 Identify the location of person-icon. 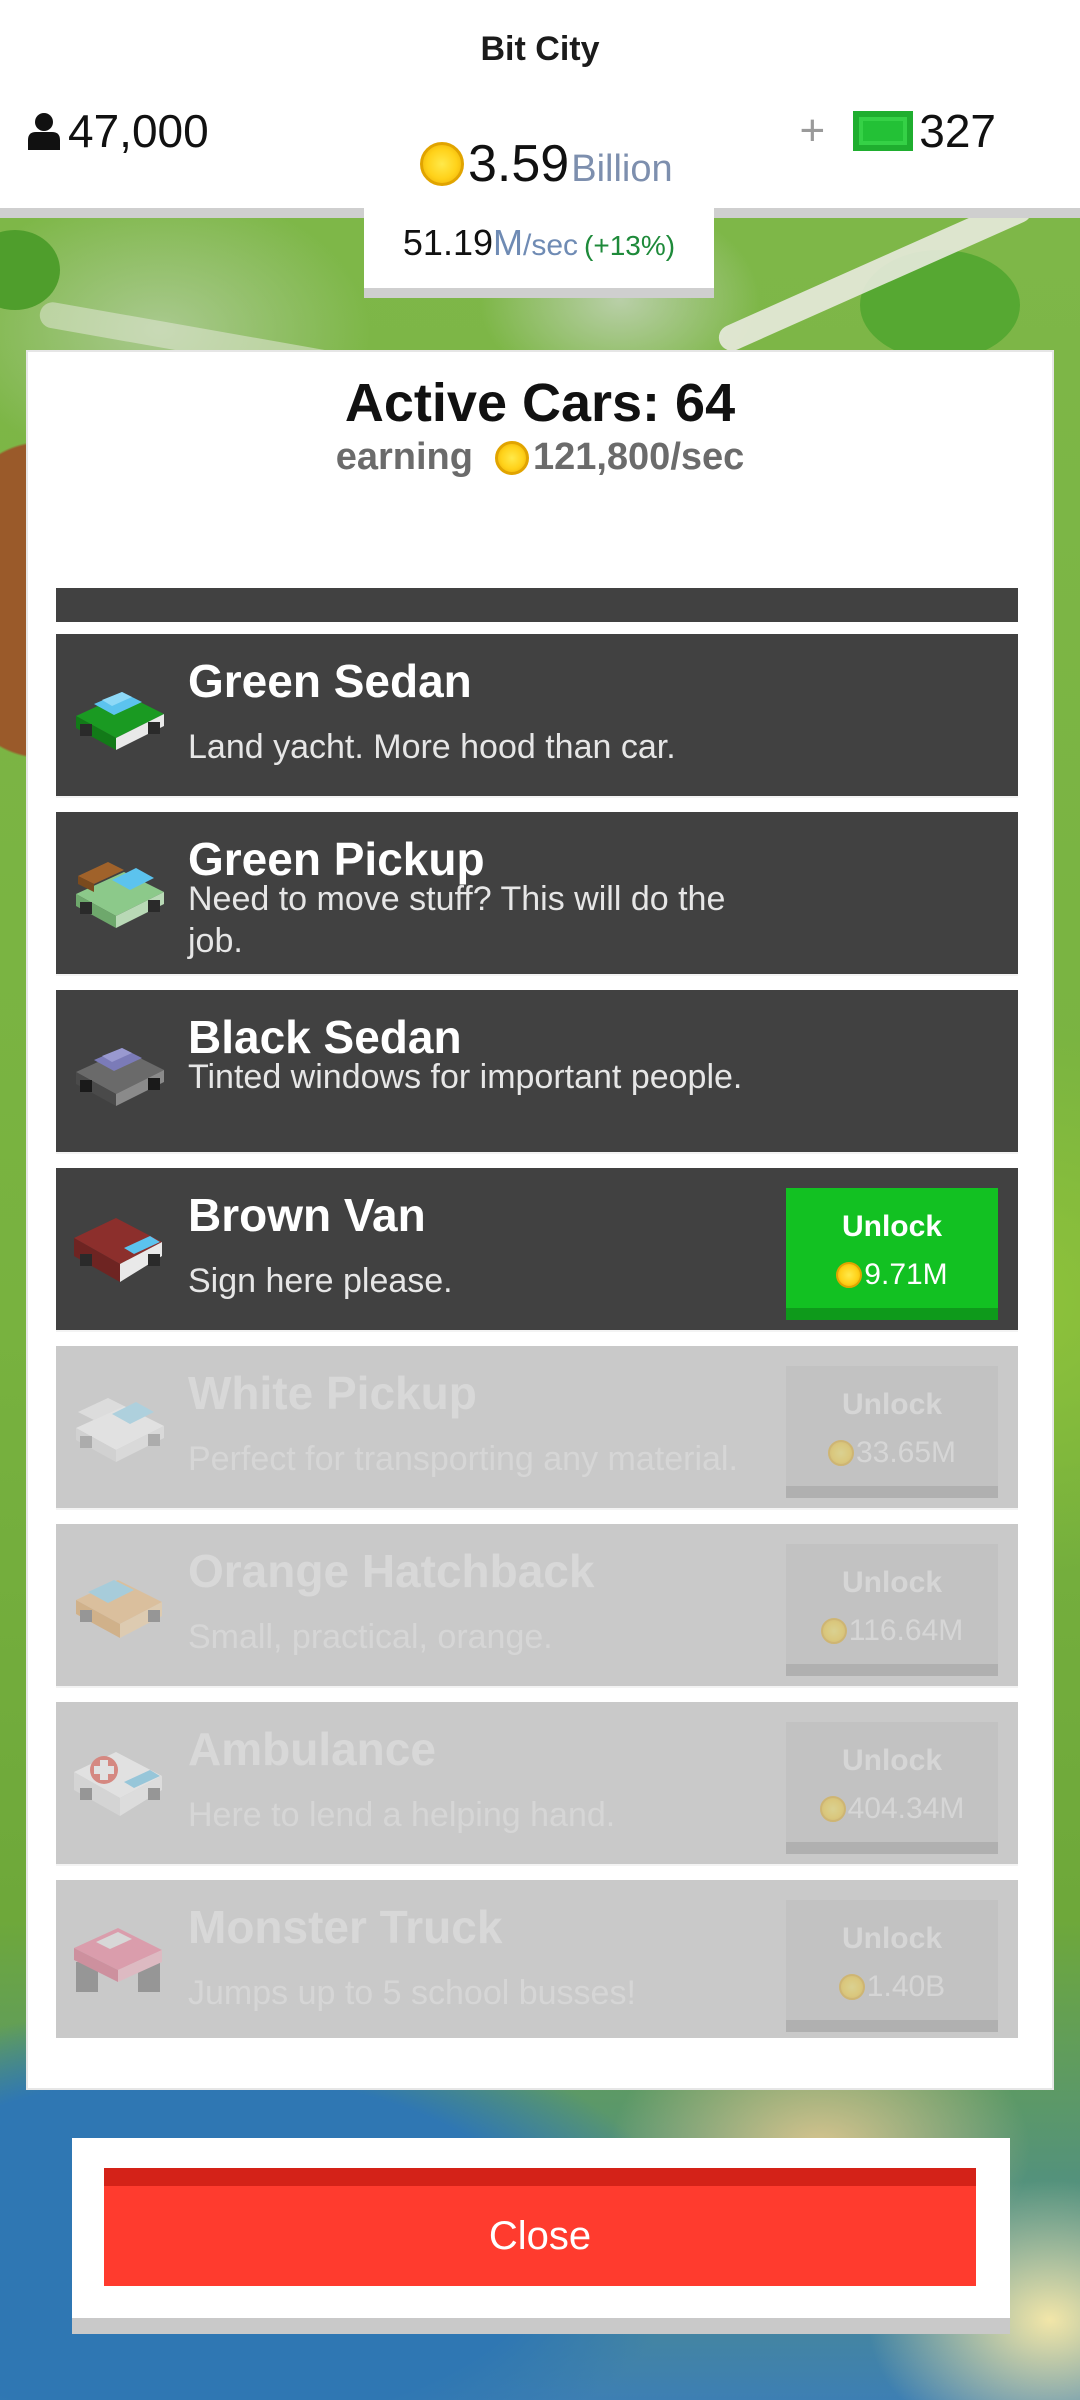
(44, 131).